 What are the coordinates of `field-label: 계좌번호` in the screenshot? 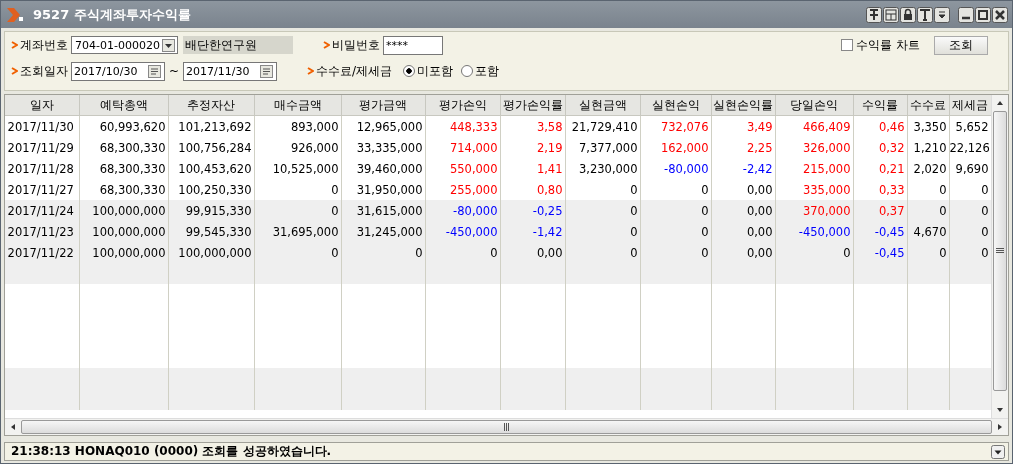 It's located at (44, 45).